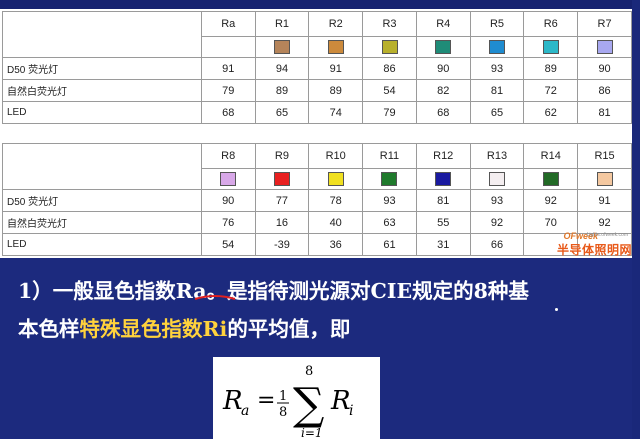 This screenshot has height=439, width=640. What do you see at coordinates (443, 179) in the screenshot?
I see `swatch-r12` at bounding box center [443, 179].